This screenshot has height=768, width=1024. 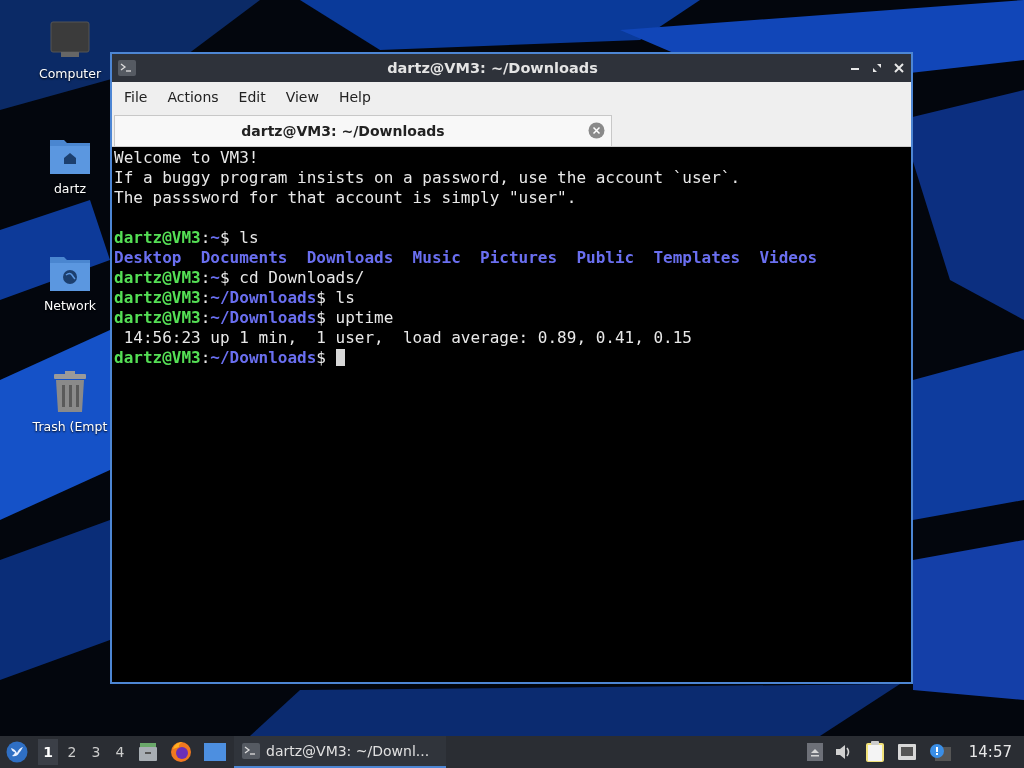 I want to click on close-tab-icon, so click(x=596, y=130).